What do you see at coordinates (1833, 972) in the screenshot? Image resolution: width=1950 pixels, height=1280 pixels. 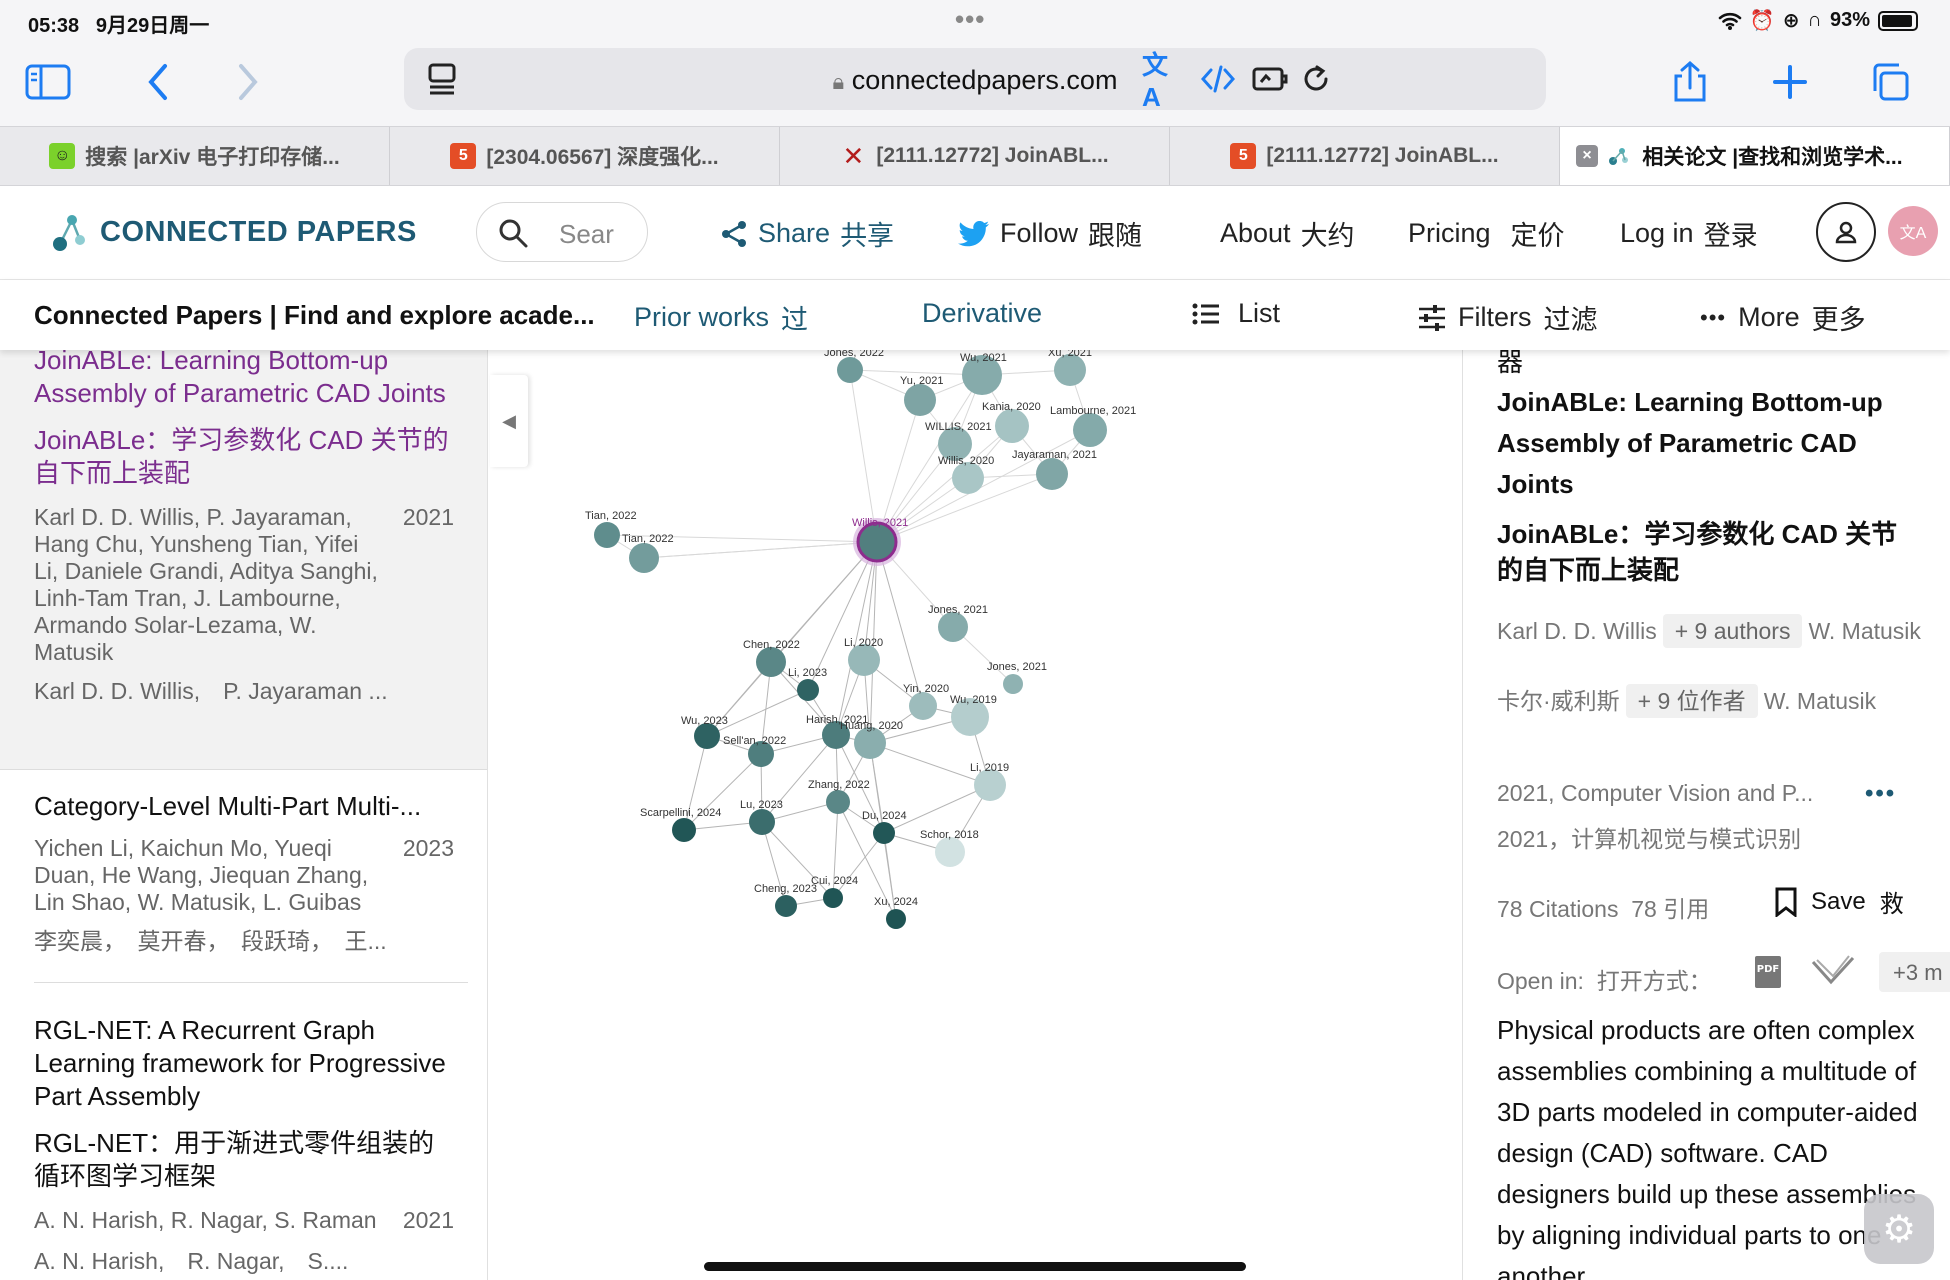 I see `semantic-scholar-icon` at bounding box center [1833, 972].